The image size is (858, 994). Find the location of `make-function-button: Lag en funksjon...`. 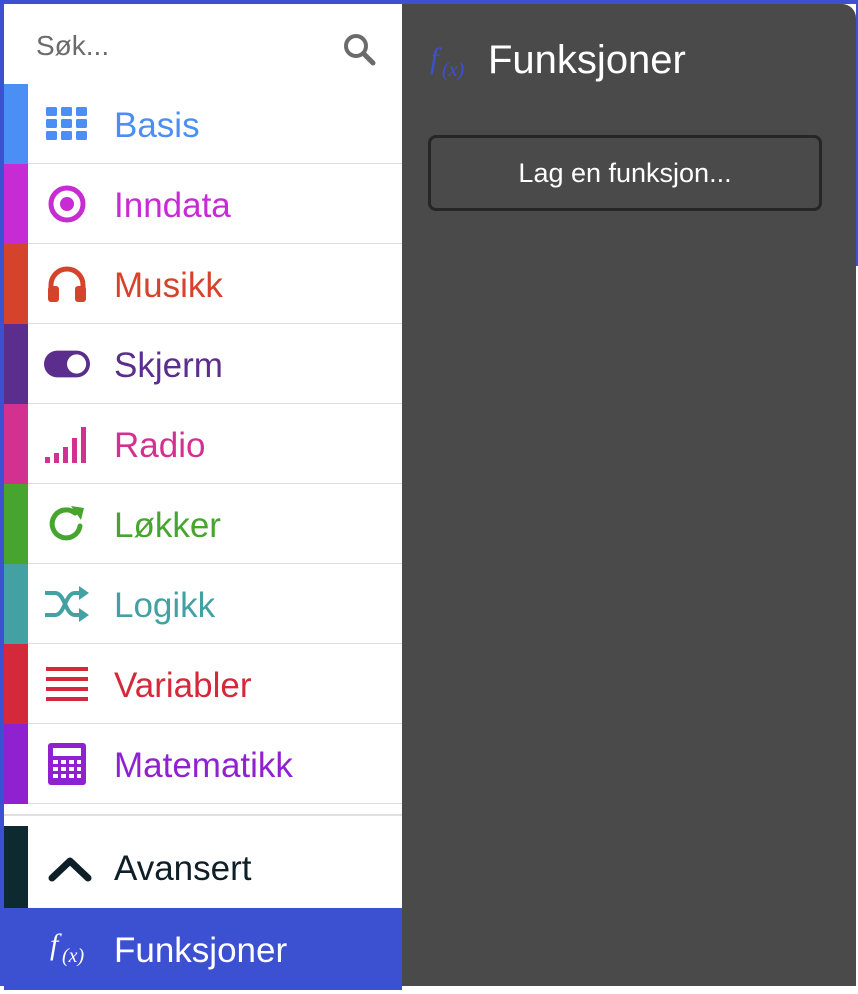

make-function-button: Lag en funksjon... is located at coordinates (625, 173).